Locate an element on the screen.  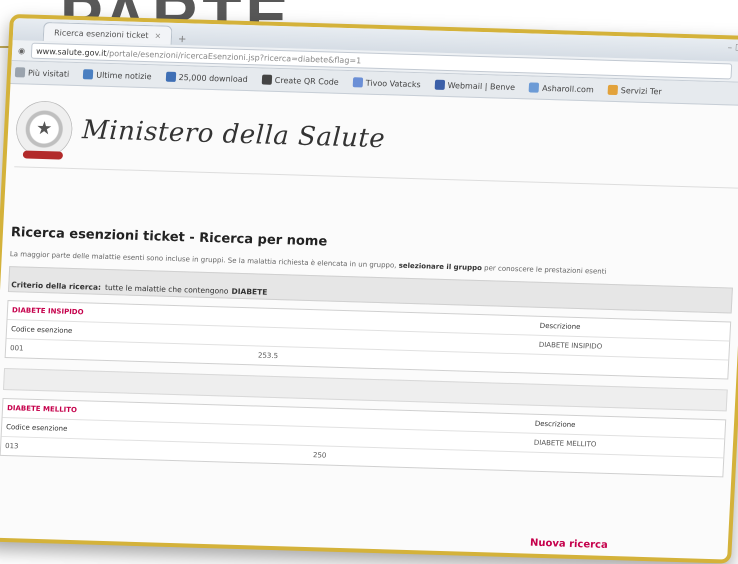
folder-icon is located at coordinates (613, 90).